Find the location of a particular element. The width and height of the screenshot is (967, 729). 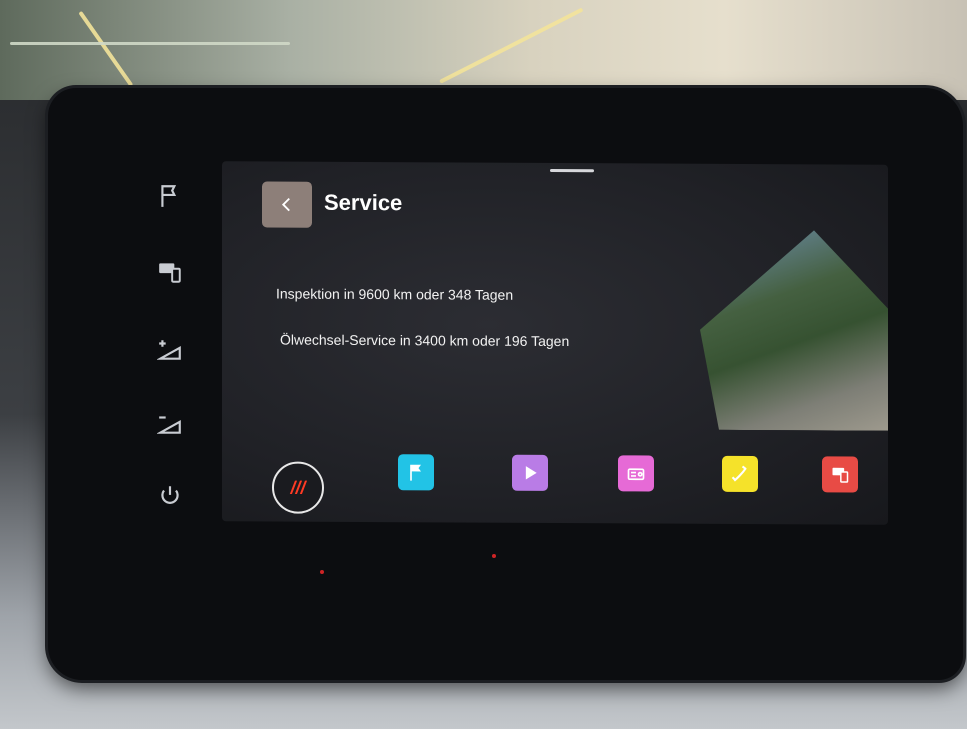

dock-media is located at coordinates (530, 472).